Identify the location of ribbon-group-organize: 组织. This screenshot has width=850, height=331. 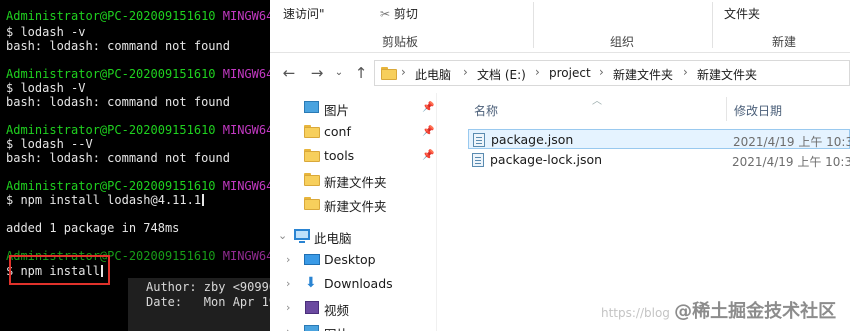
(622, 42).